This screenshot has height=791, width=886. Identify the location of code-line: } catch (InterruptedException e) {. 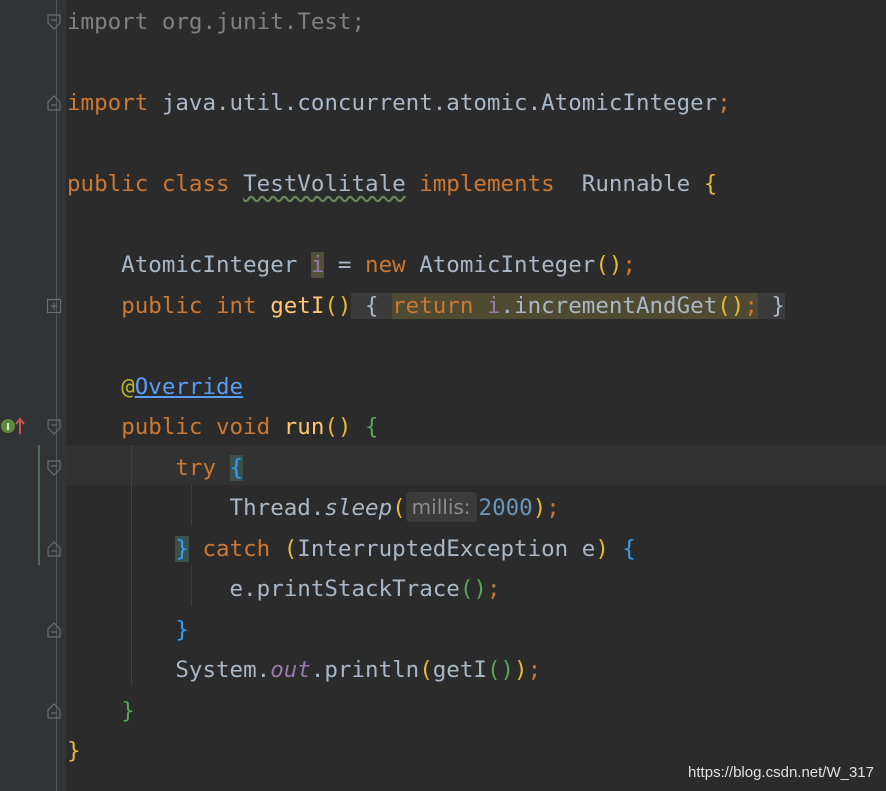
(351, 549).